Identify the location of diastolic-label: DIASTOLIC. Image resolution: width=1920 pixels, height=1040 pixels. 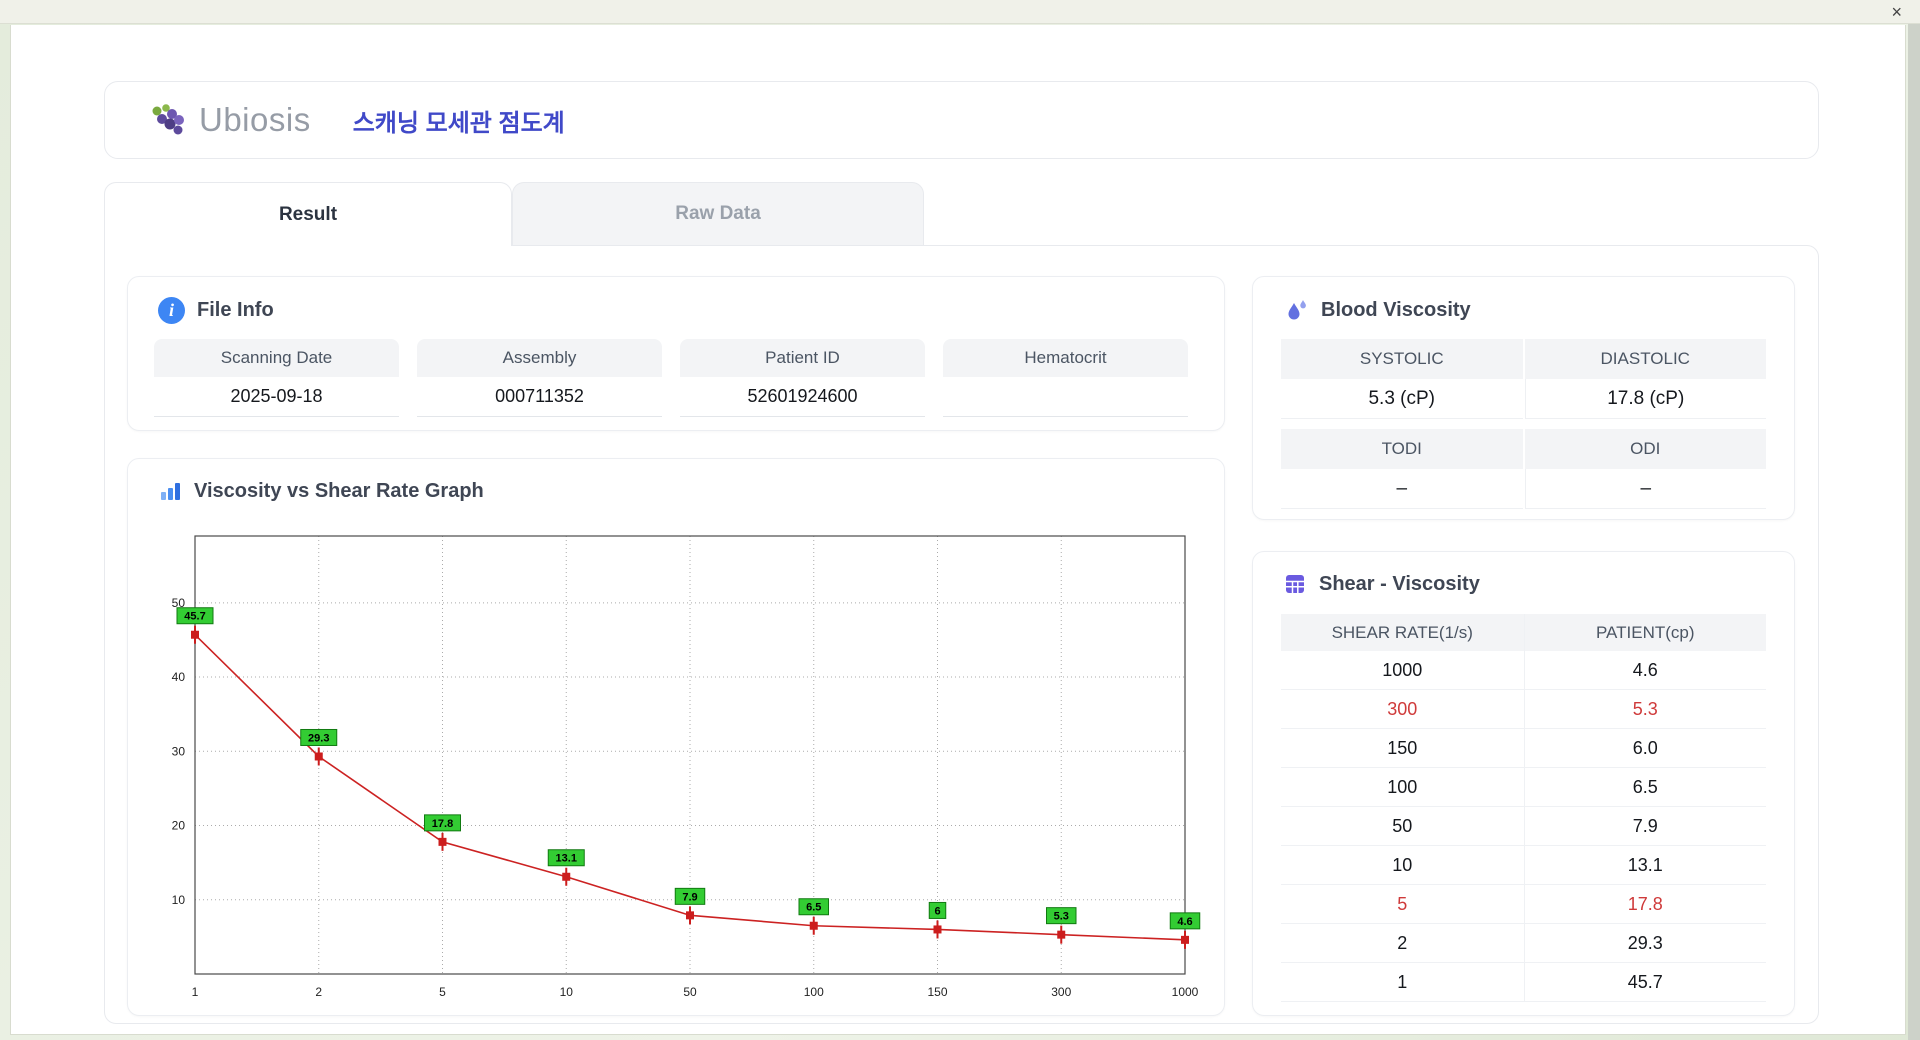
(1645, 359).